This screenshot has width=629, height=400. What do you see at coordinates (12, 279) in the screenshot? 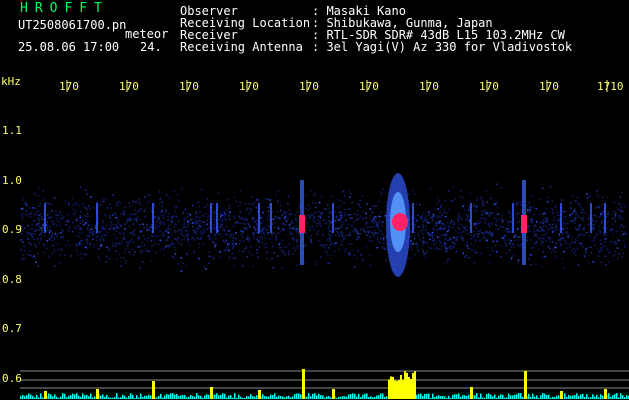
I see `y-tick: 0.8` at bounding box center [12, 279].